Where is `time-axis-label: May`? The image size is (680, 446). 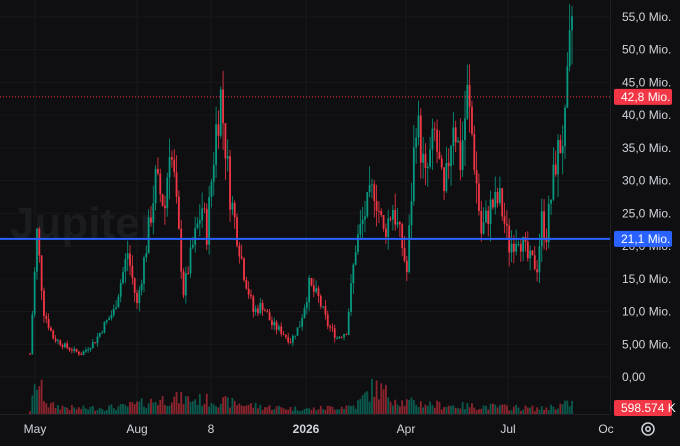 time-axis-label: May is located at coordinates (35, 429).